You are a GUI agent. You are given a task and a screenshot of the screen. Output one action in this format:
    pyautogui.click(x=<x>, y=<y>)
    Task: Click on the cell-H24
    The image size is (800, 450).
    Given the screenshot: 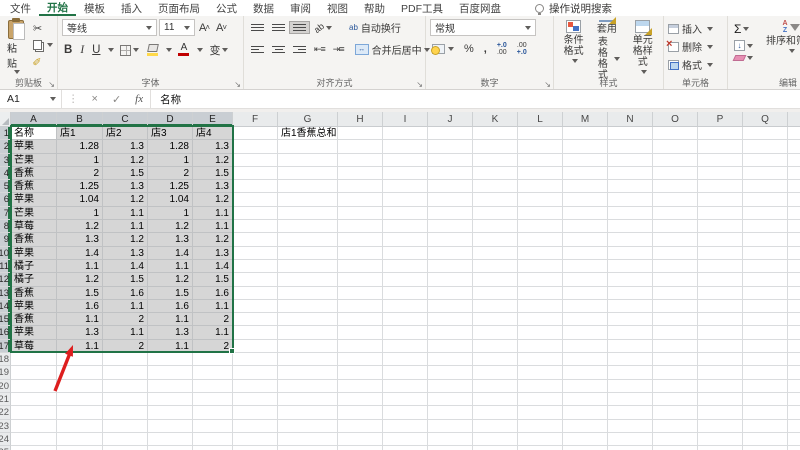 What is the action you would take?
    pyautogui.click(x=360, y=439)
    